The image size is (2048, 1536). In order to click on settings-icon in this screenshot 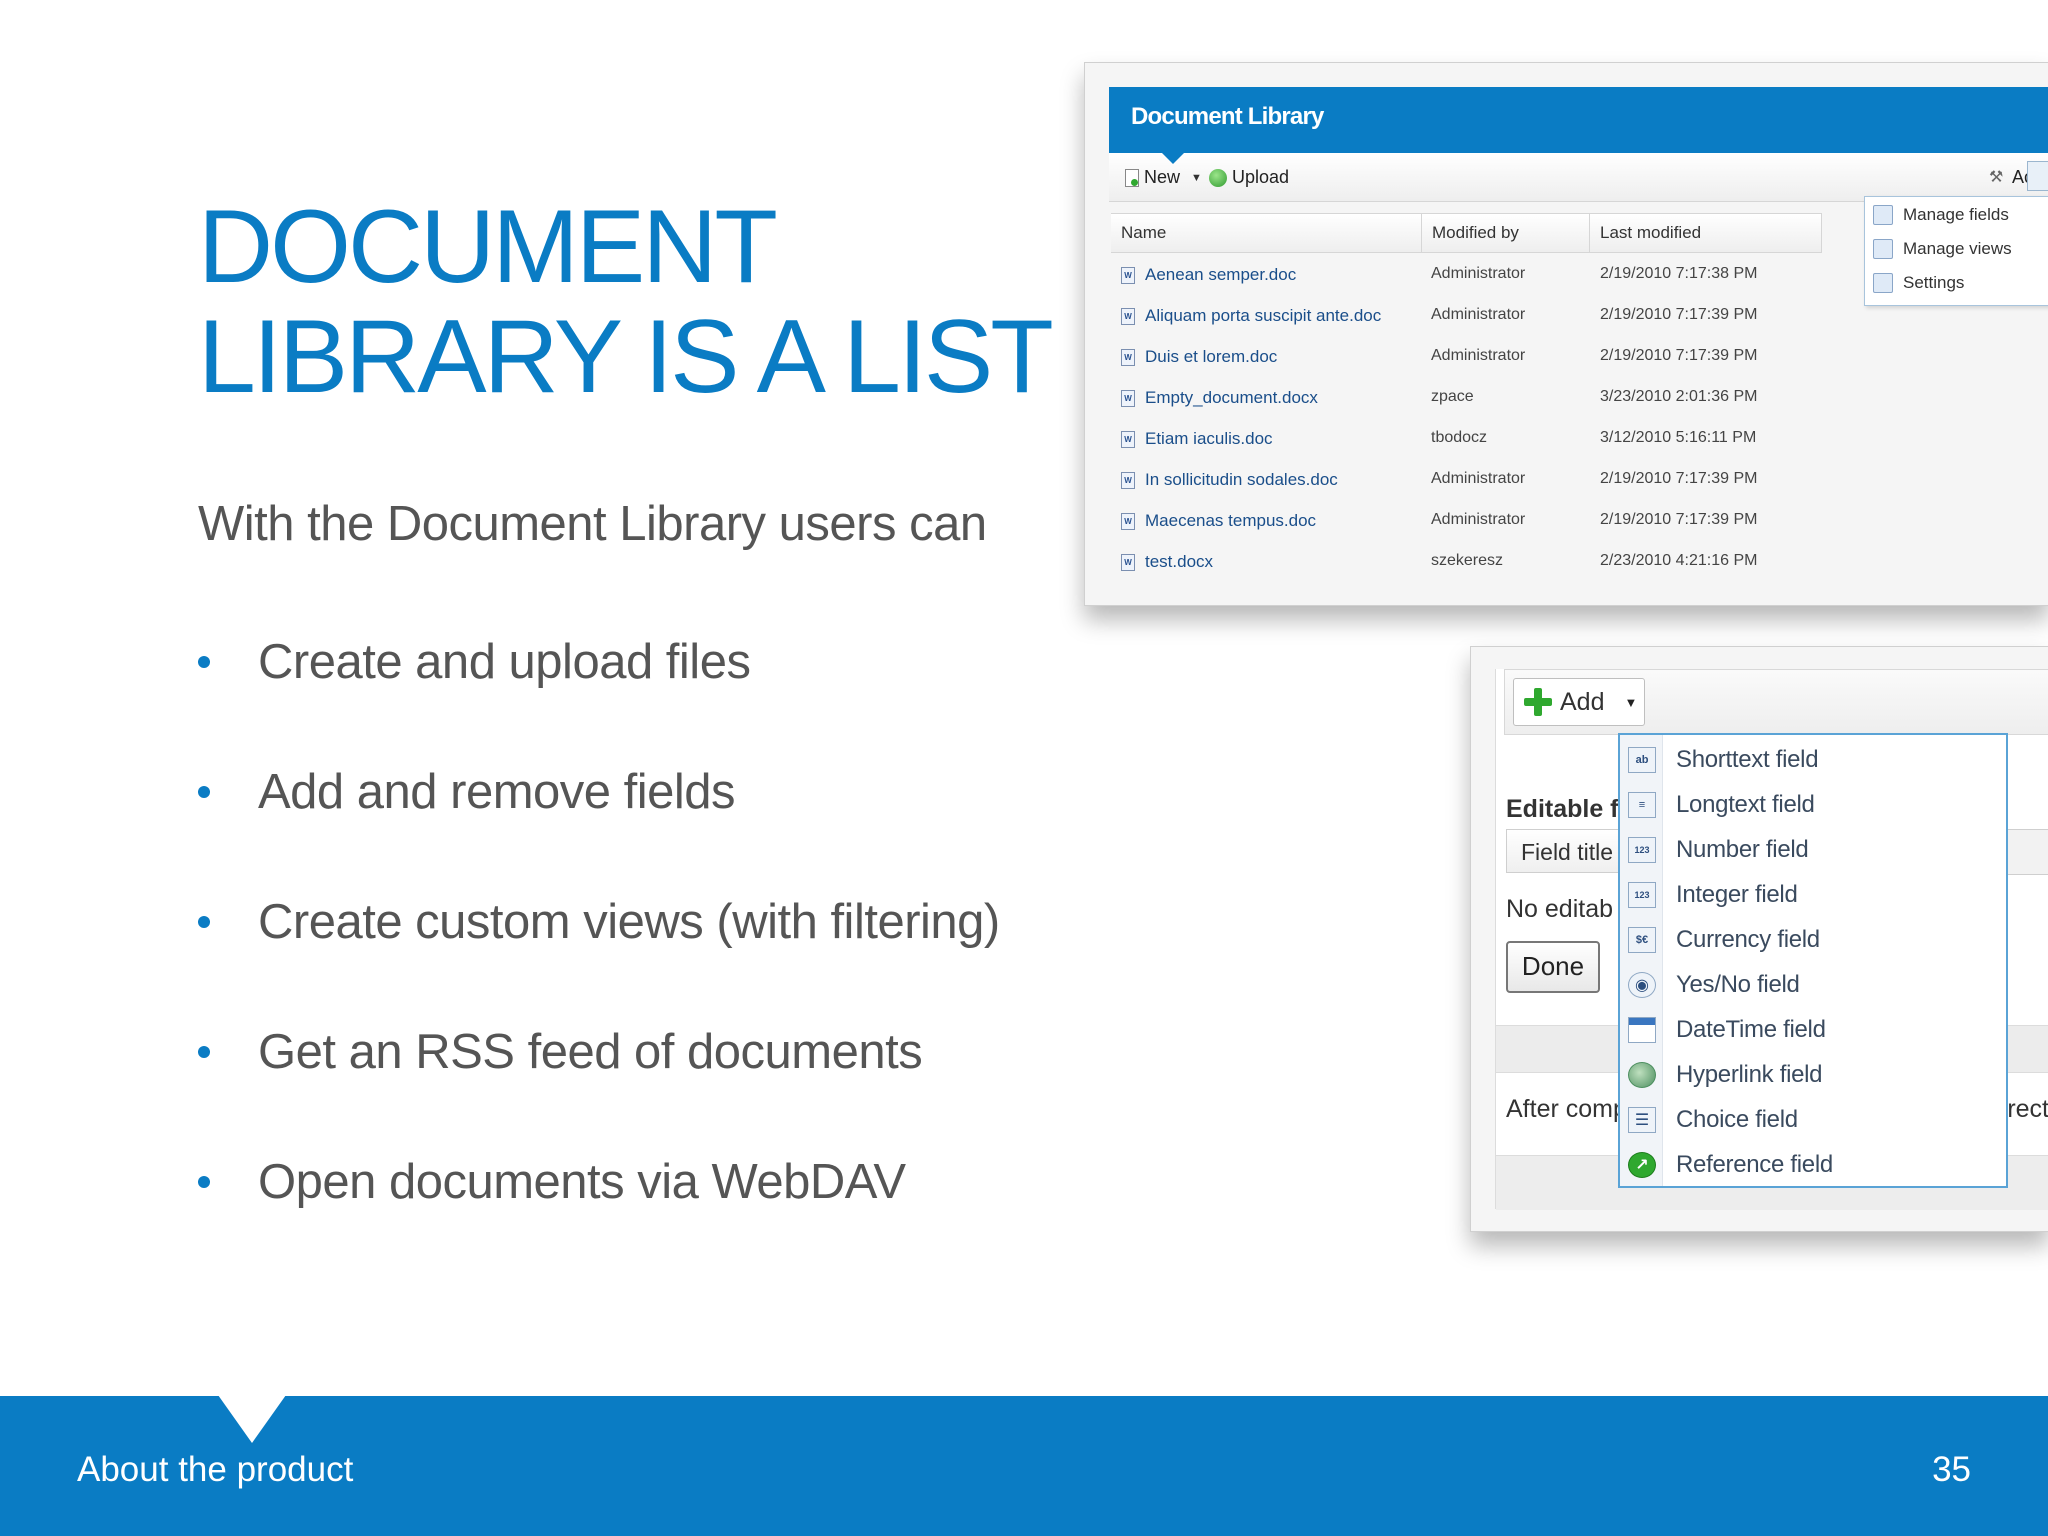, I will do `click(1883, 283)`.